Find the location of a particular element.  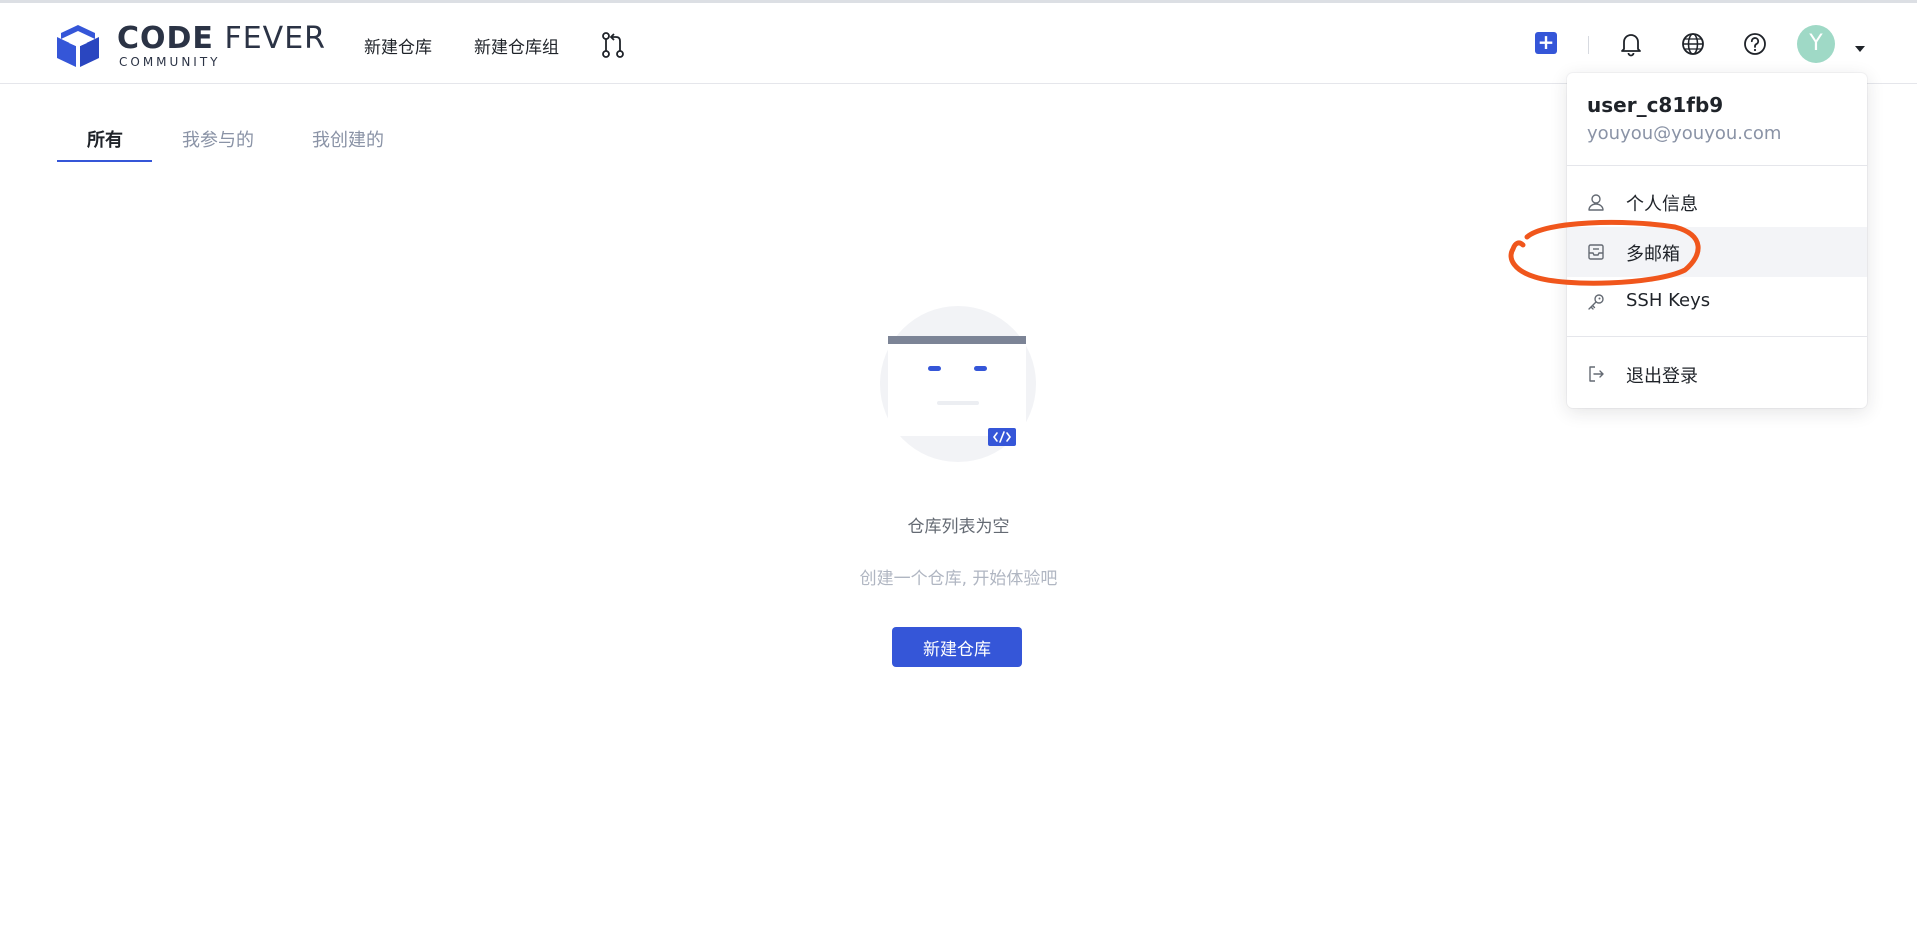

logo-wordmark: CODE FEVER is located at coordinates (221, 38).